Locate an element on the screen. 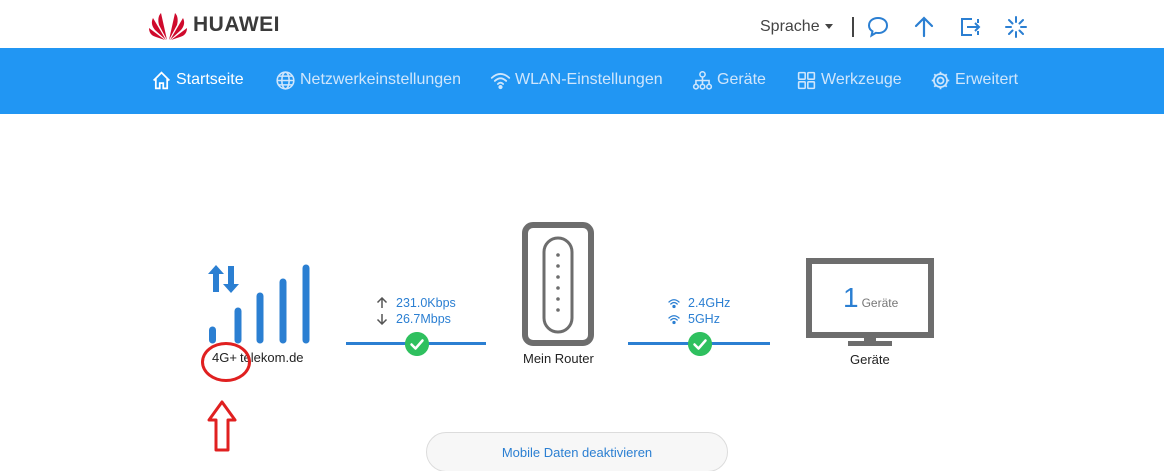 The image size is (1164, 471). tools-icon is located at coordinates (806, 80).